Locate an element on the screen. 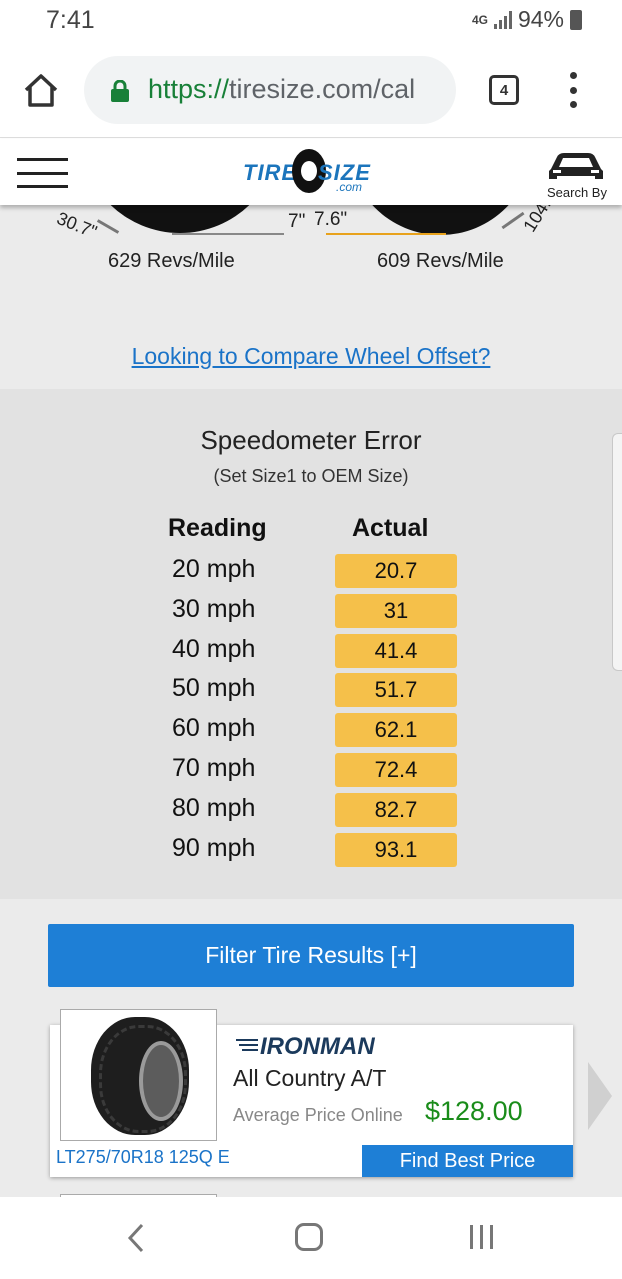  actual-value: 82.7 is located at coordinates (396, 809).